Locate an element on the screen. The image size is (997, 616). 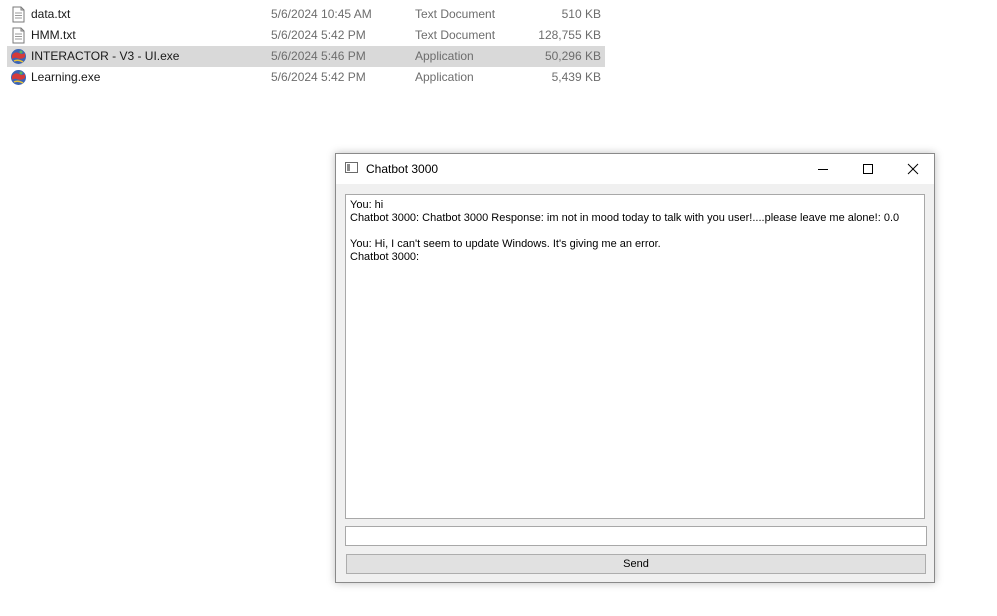
file-size: 50,296 KB is located at coordinates (572, 56).